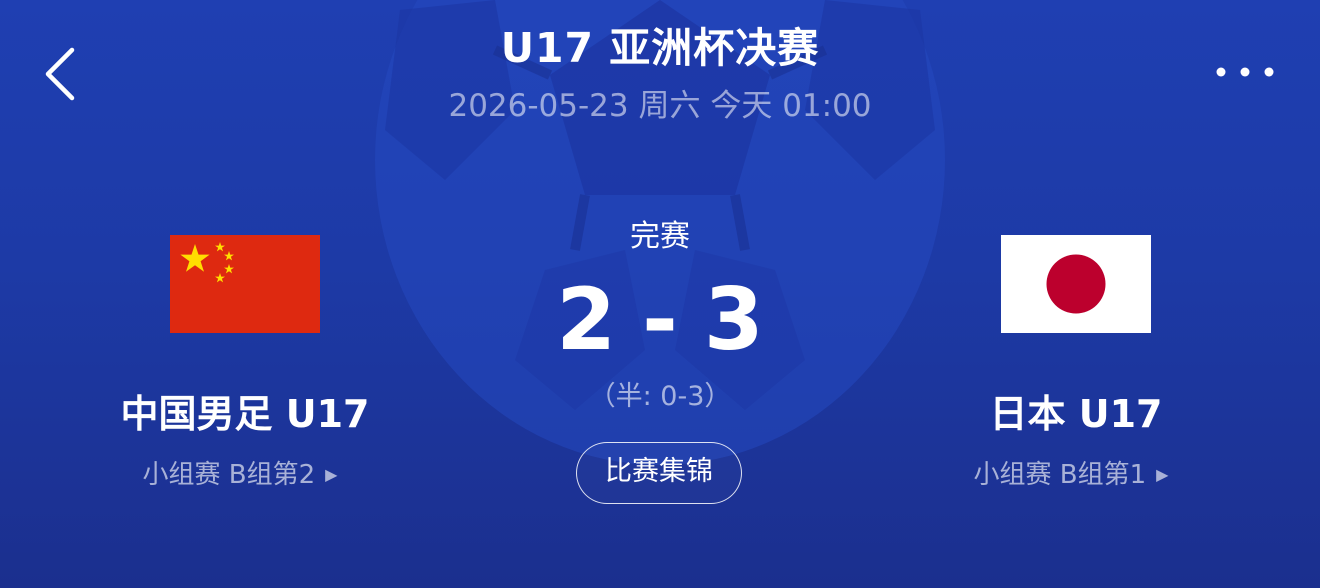  What do you see at coordinates (660, 396) in the screenshot?
I see `halftime-score: （半: 0-3）` at bounding box center [660, 396].